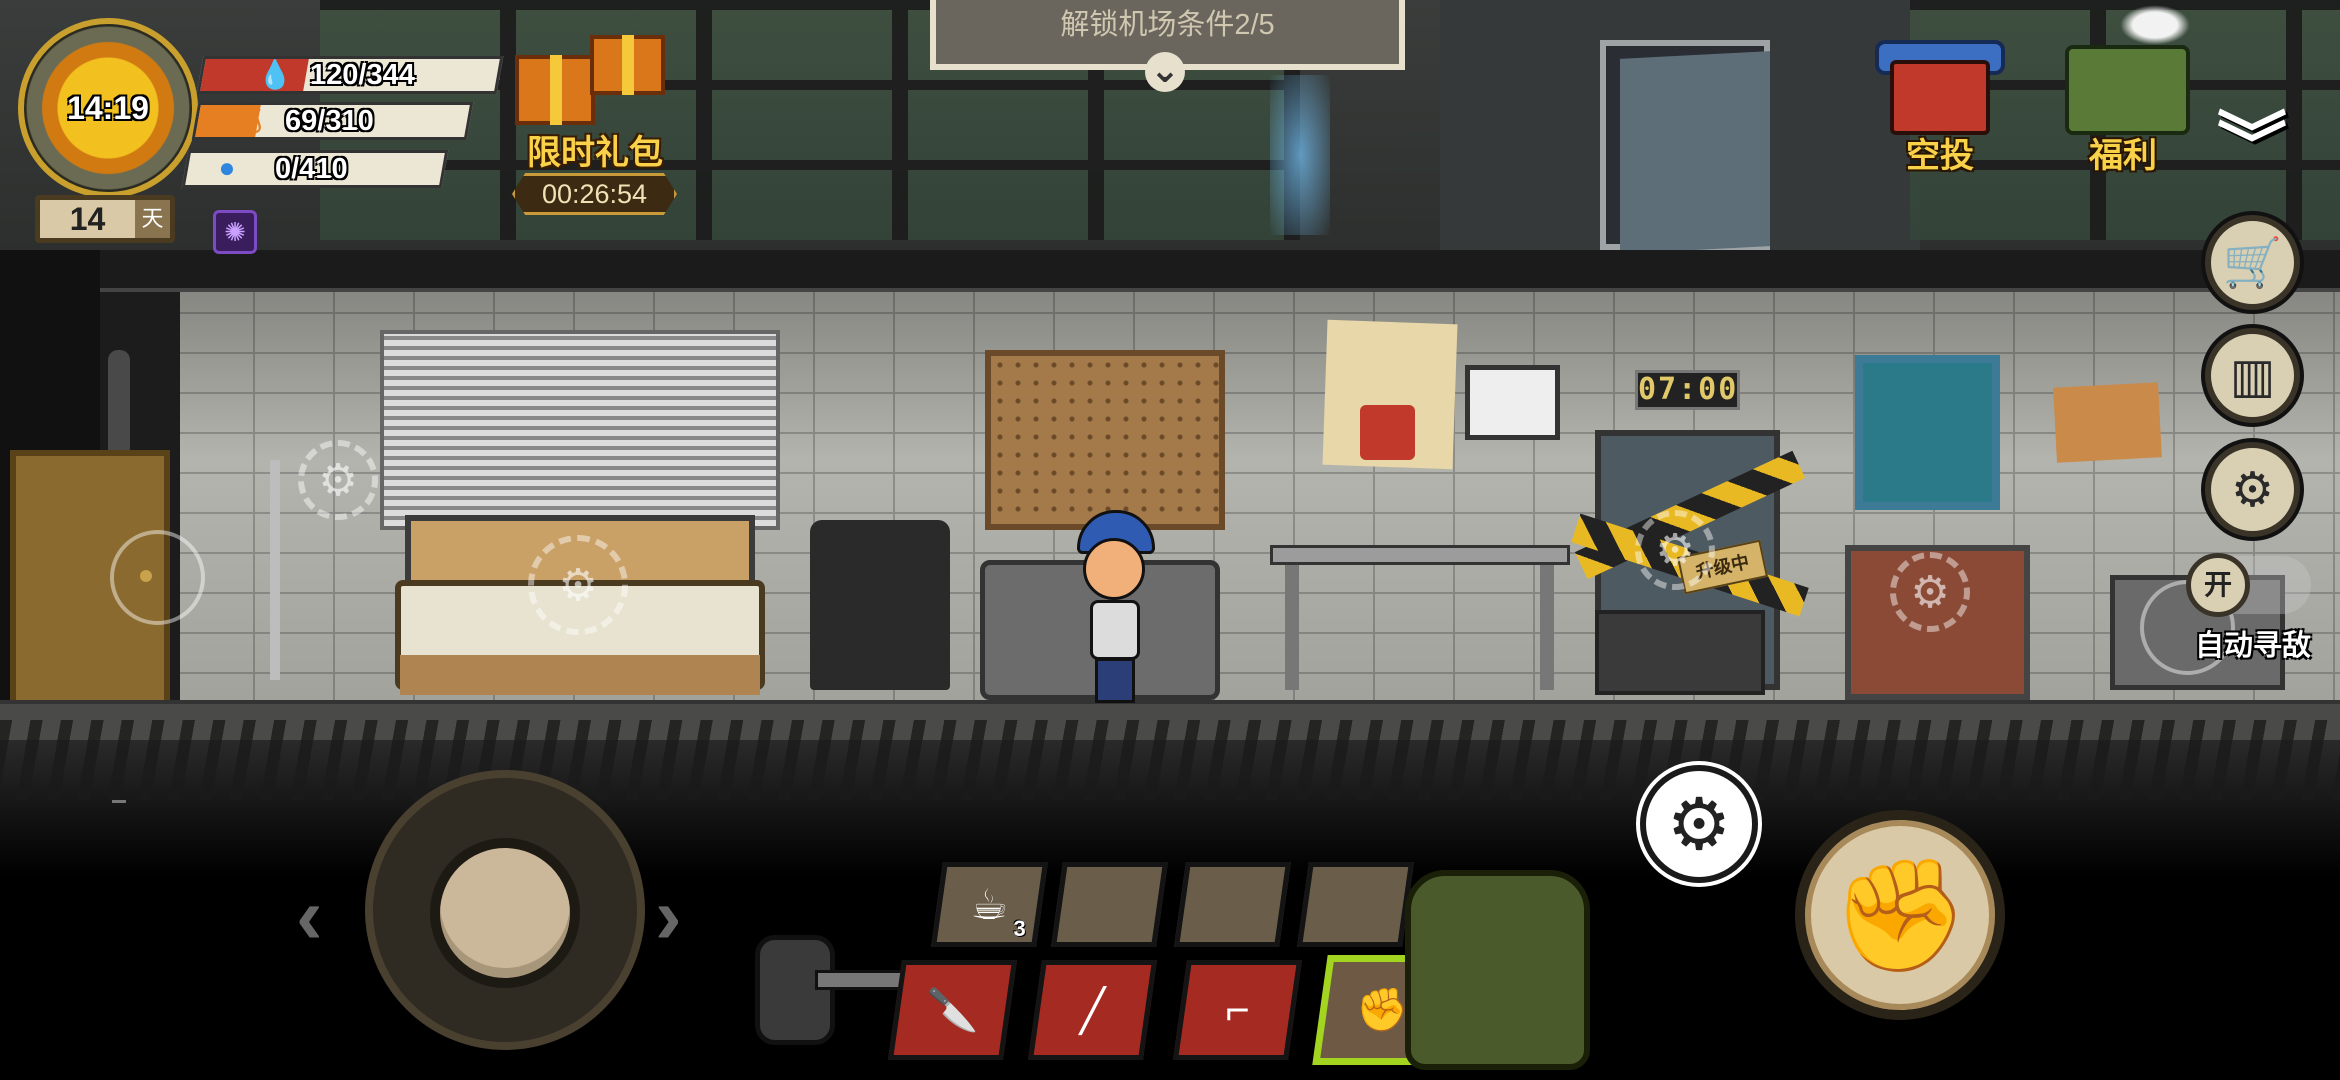 The image size is (2340, 1080). I want to click on dumbbell-plate, so click(795, 990).